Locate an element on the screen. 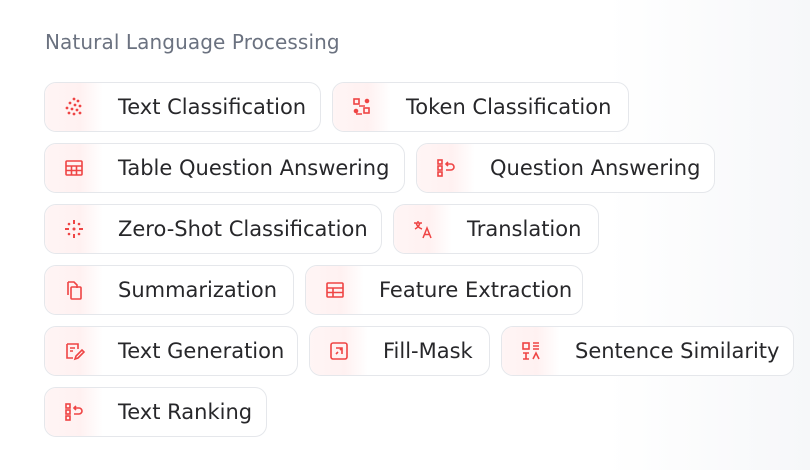 The height and width of the screenshot is (470, 810). task-table-question-answering: Table Question Answering is located at coordinates (224, 168).